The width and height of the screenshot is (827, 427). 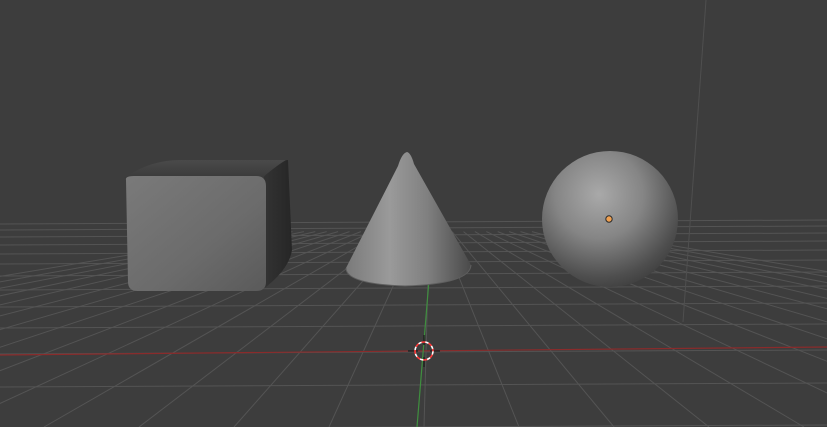 I want to click on cube-top-face, so click(x=205, y=169).